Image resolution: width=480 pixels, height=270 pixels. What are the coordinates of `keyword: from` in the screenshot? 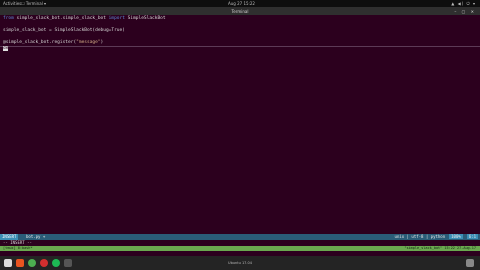 It's located at (8, 18).